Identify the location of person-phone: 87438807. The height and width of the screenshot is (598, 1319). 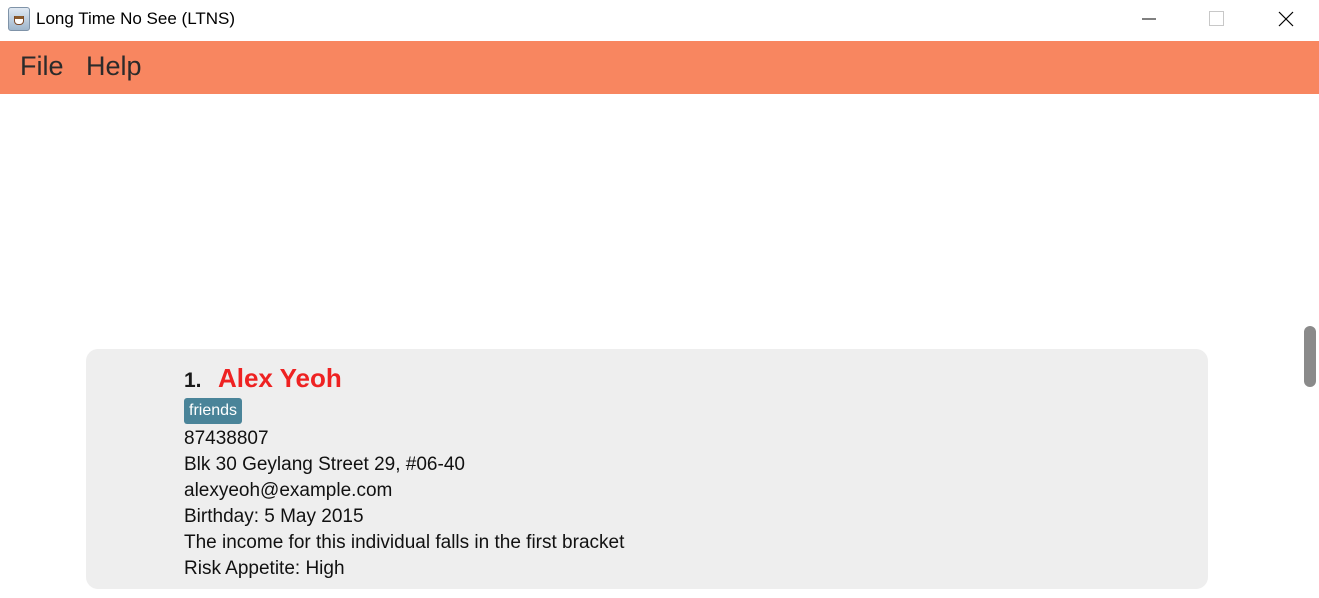
(226, 438).